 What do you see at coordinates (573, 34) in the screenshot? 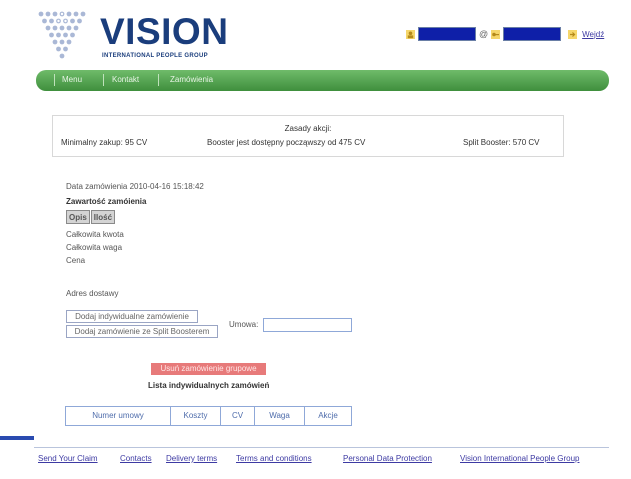
I see `enter-icon` at bounding box center [573, 34].